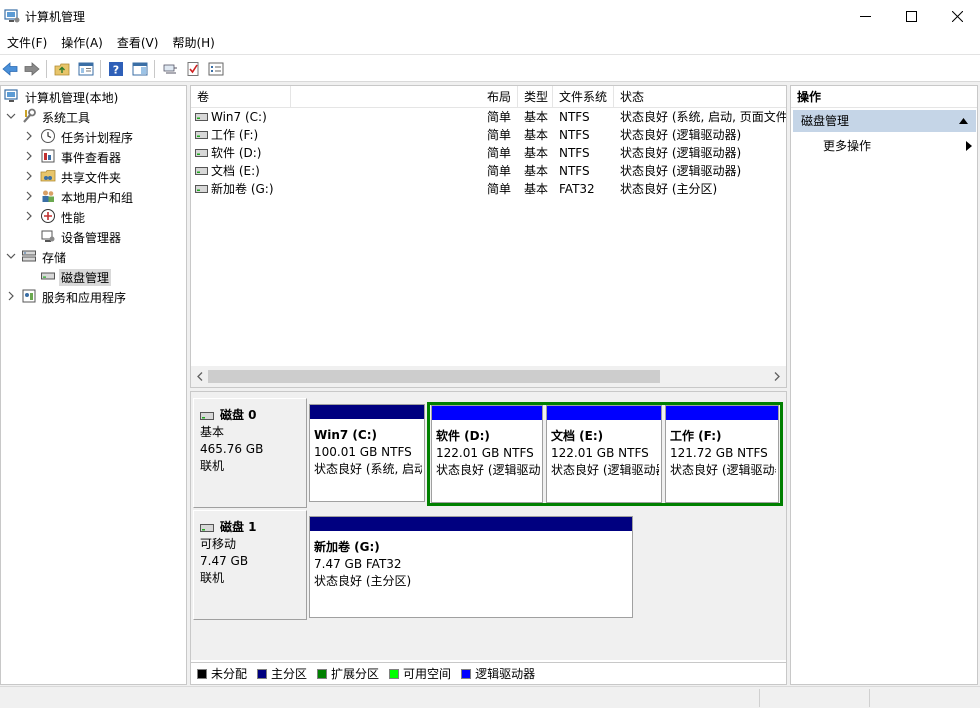 Image resolution: width=980 pixels, height=708 pixels. Describe the element at coordinates (250, 565) in the screenshot. I see `disk-1-label: 磁盘 1 可移动 7.47 GB 联机` at that location.